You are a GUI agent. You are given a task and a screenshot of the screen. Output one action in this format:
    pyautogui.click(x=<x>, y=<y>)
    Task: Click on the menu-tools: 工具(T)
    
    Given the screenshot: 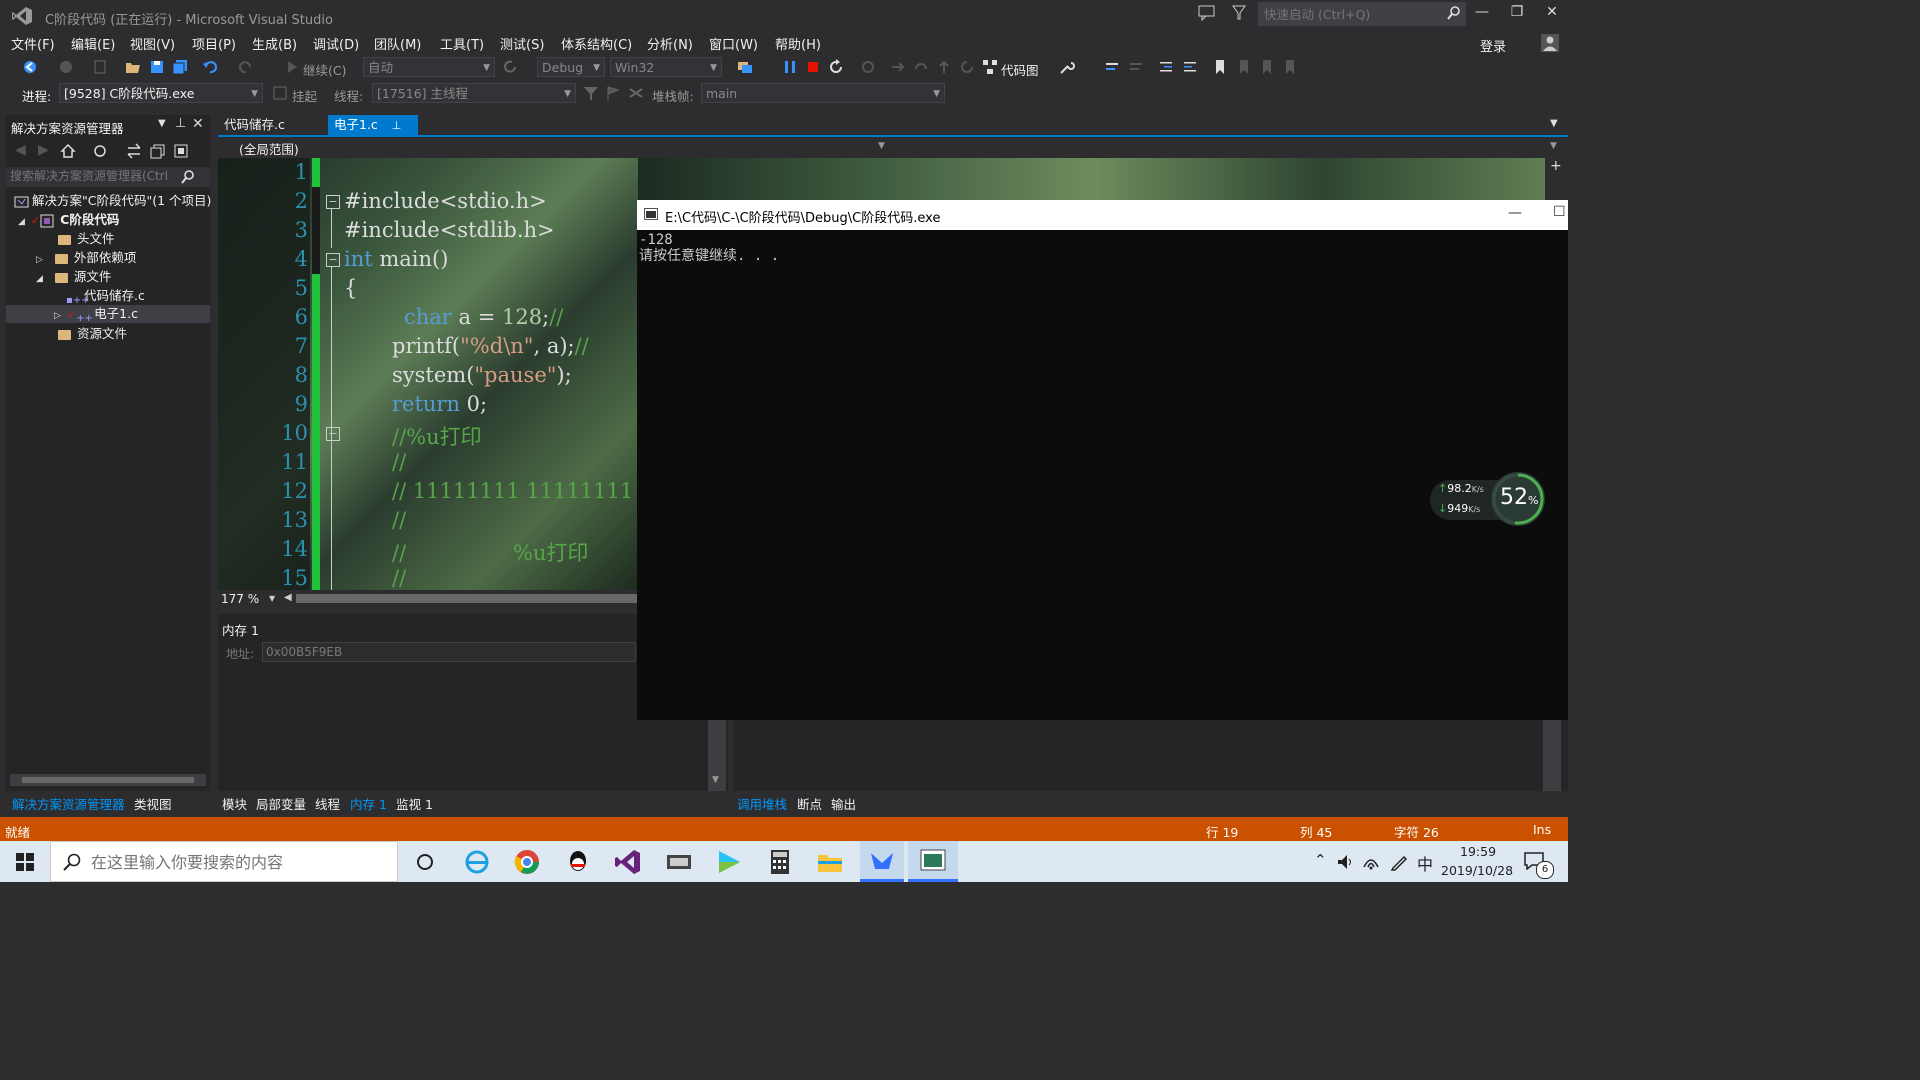 What is the action you would take?
    pyautogui.click(x=462, y=43)
    